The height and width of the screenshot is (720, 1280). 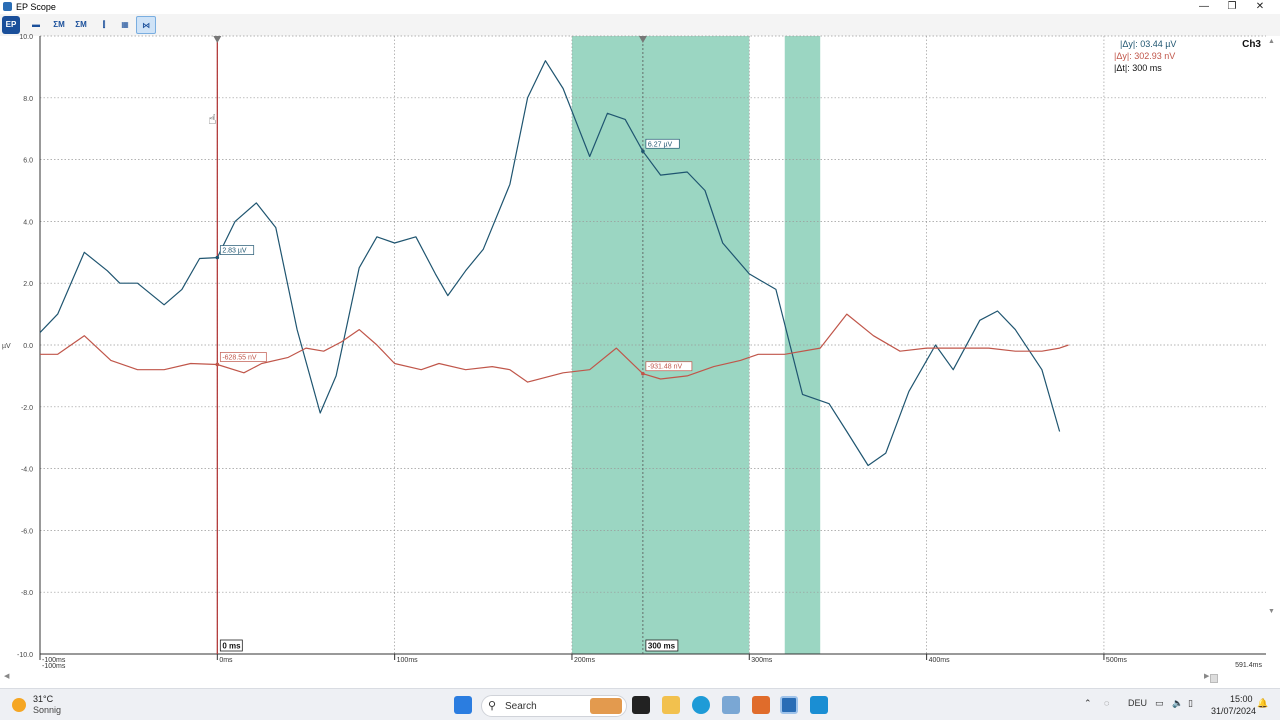 I want to click on sun-icon, so click(x=19, y=705).